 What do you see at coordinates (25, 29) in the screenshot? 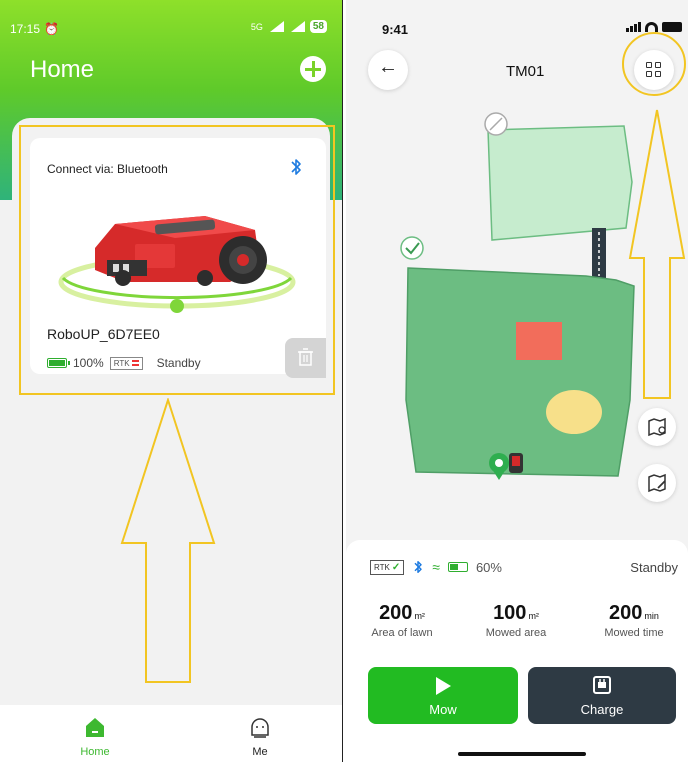
I see `status-time: 17:15` at bounding box center [25, 29].